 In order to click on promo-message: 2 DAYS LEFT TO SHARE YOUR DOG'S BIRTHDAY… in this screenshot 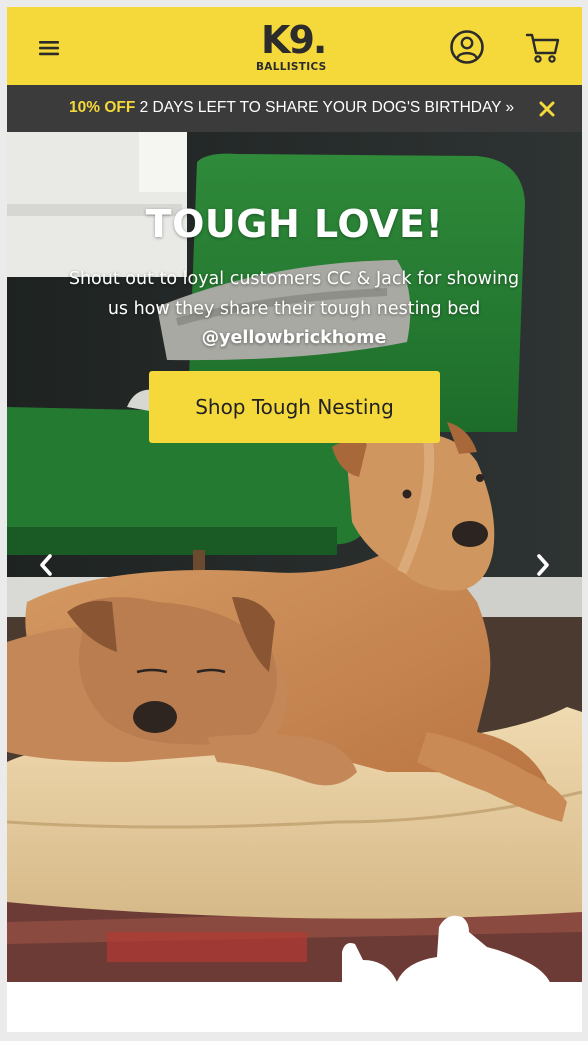, I will do `click(325, 107)`.